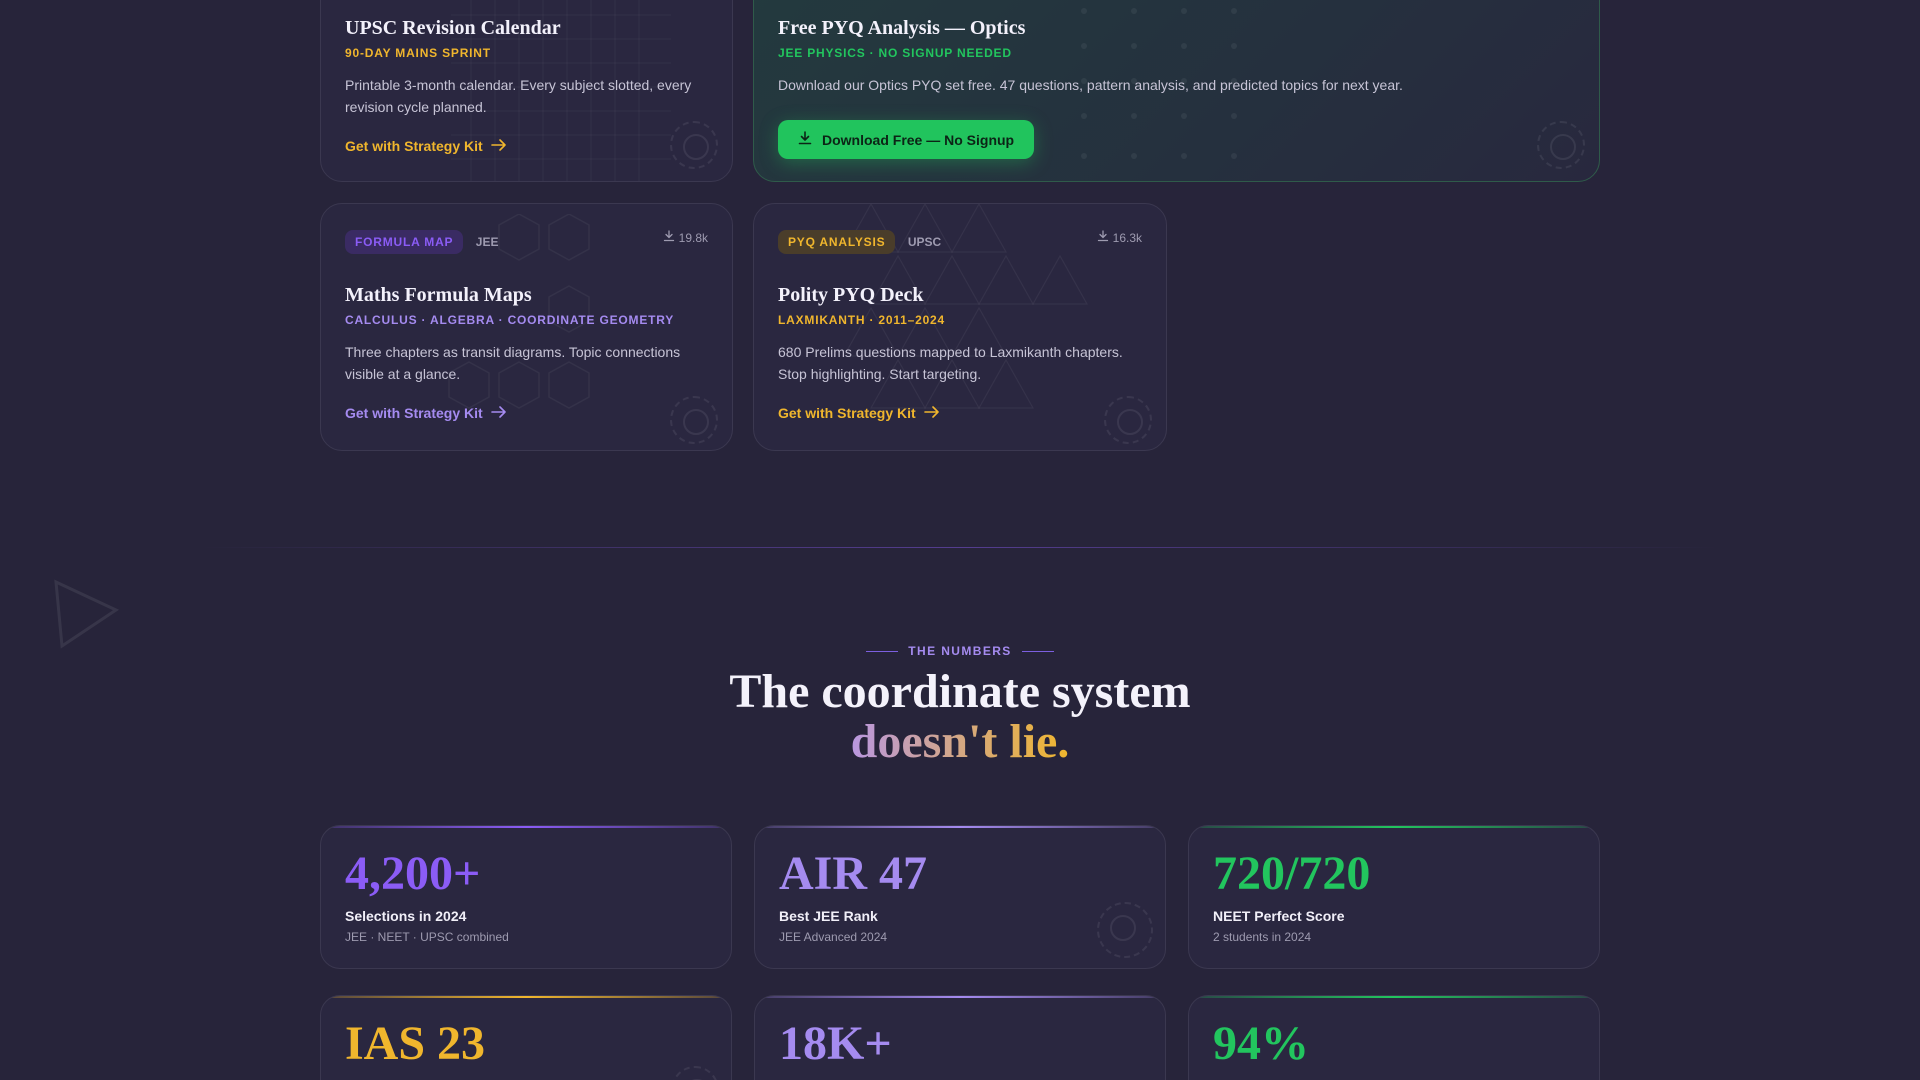 This screenshot has height=1080, width=1920. What do you see at coordinates (853, 873) in the screenshot?
I see `stat-value: AIR 47` at bounding box center [853, 873].